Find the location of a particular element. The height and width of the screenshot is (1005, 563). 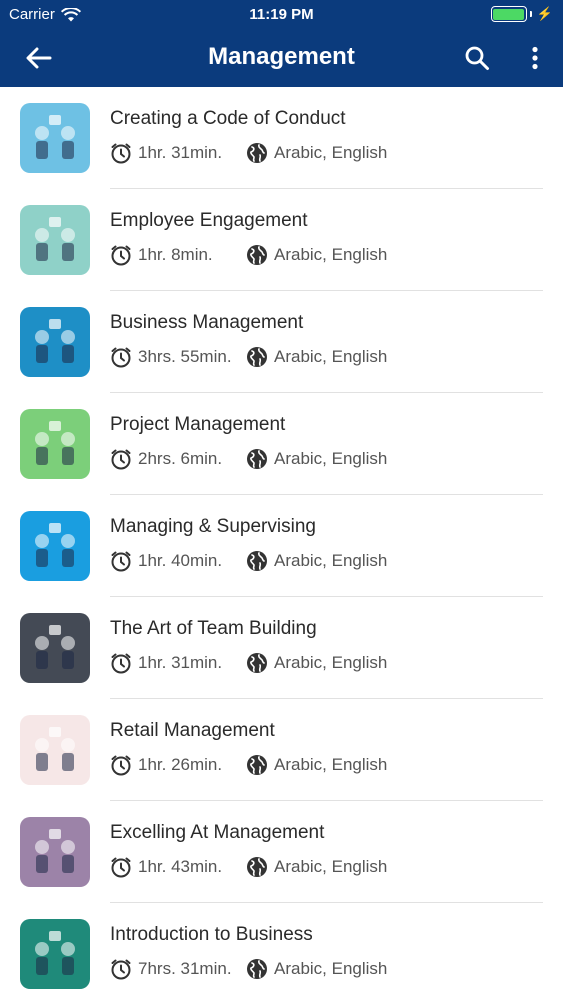

course-meta: 7hrs. 31min. Arabic, English is located at coordinates (248, 969).